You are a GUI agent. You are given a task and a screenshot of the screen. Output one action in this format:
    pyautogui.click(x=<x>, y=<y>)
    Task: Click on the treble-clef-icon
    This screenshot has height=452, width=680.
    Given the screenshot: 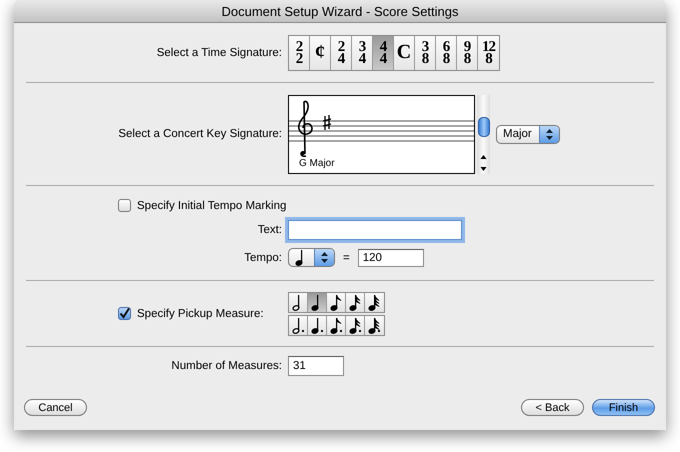 What is the action you would take?
    pyautogui.click(x=305, y=129)
    